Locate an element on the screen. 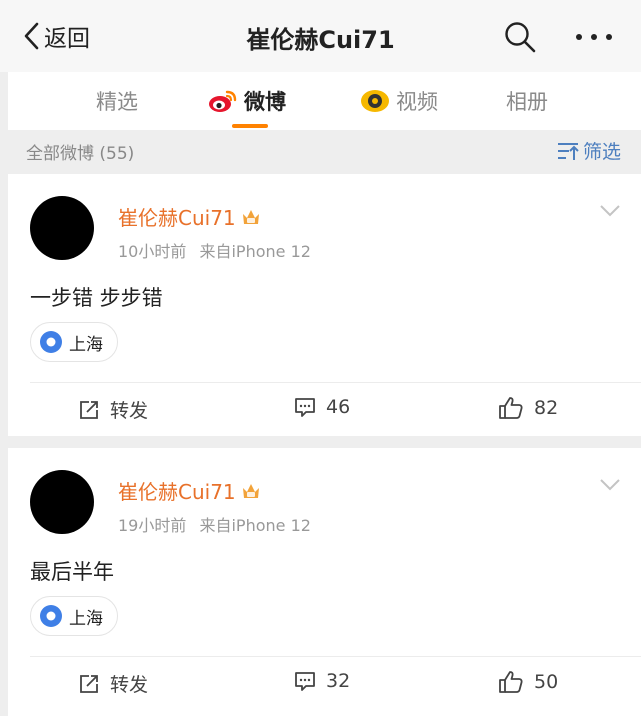 The height and width of the screenshot is (716, 641). filter-icon is located at coordinates (568, 151).